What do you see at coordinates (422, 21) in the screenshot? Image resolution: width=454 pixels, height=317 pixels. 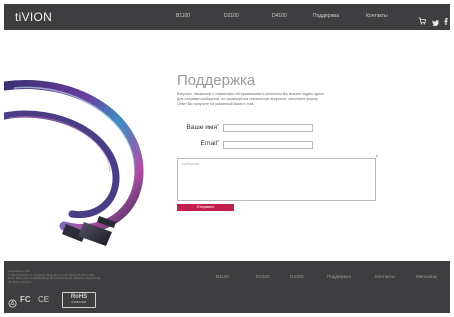 I see `cart-icon` at bounding box center [422, 21].